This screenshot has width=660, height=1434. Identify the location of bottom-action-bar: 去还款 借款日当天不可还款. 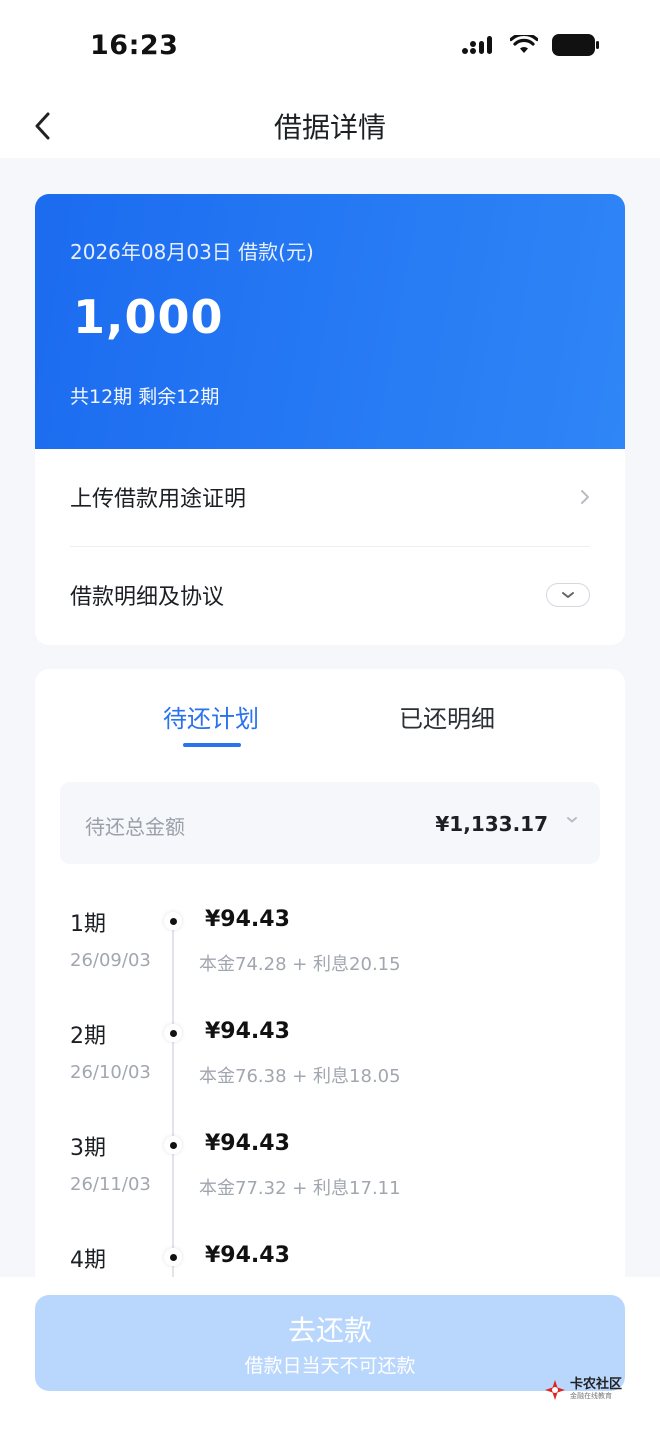
(330, 1355).